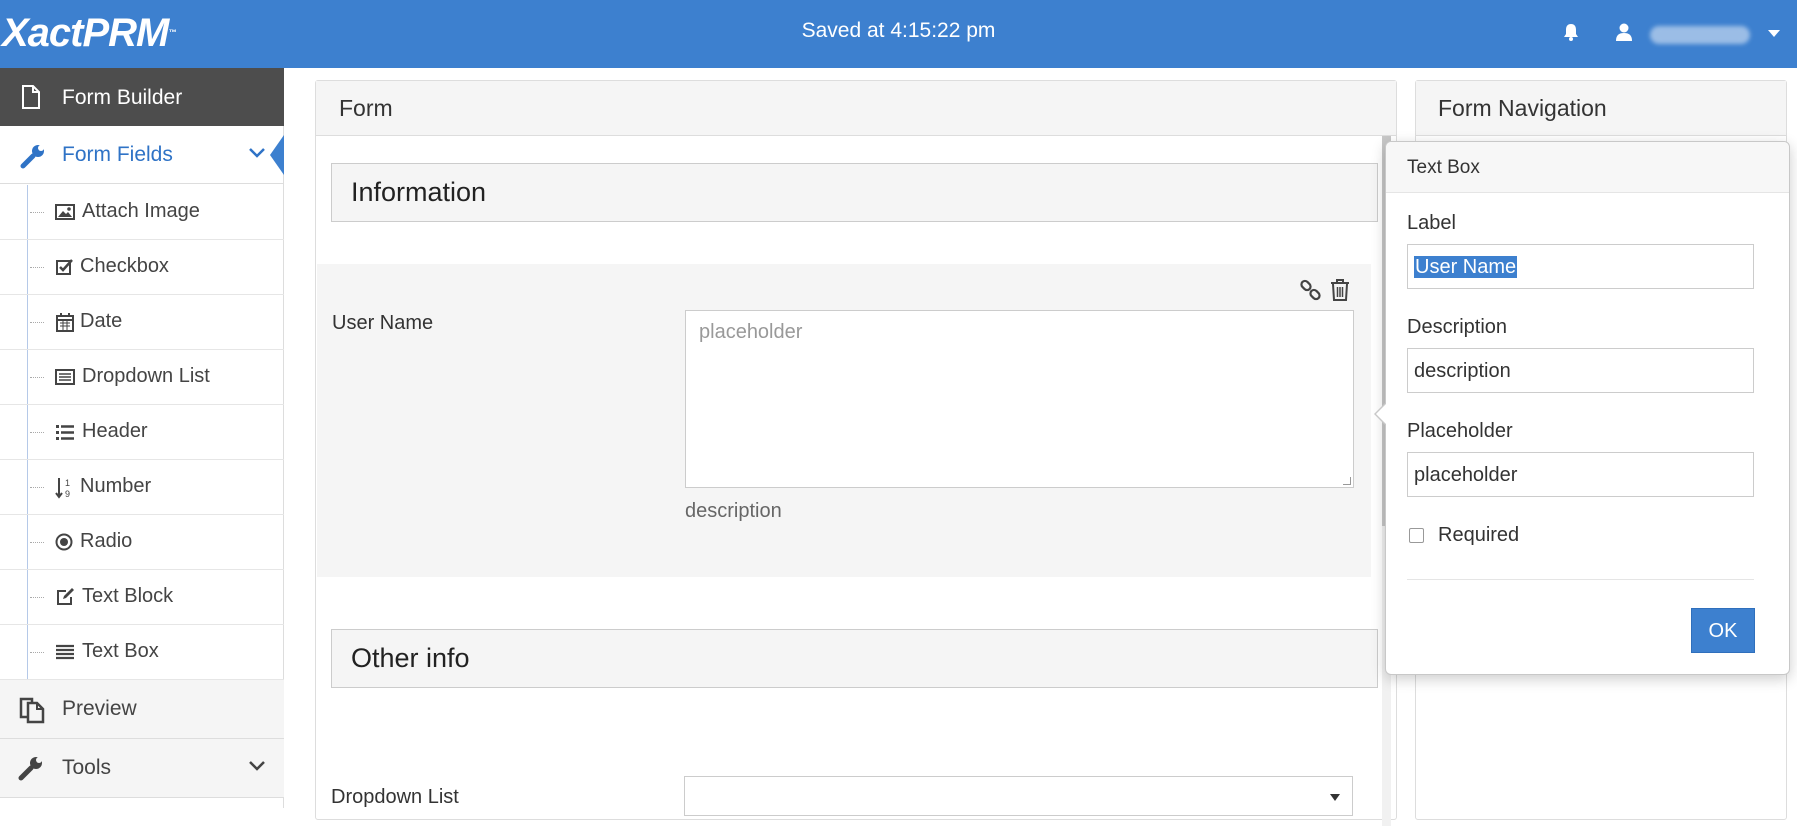 The height and width of the screenshot is (826, 1797). I want to click on sidebar-item-preview: Preview, so click(142, 709).